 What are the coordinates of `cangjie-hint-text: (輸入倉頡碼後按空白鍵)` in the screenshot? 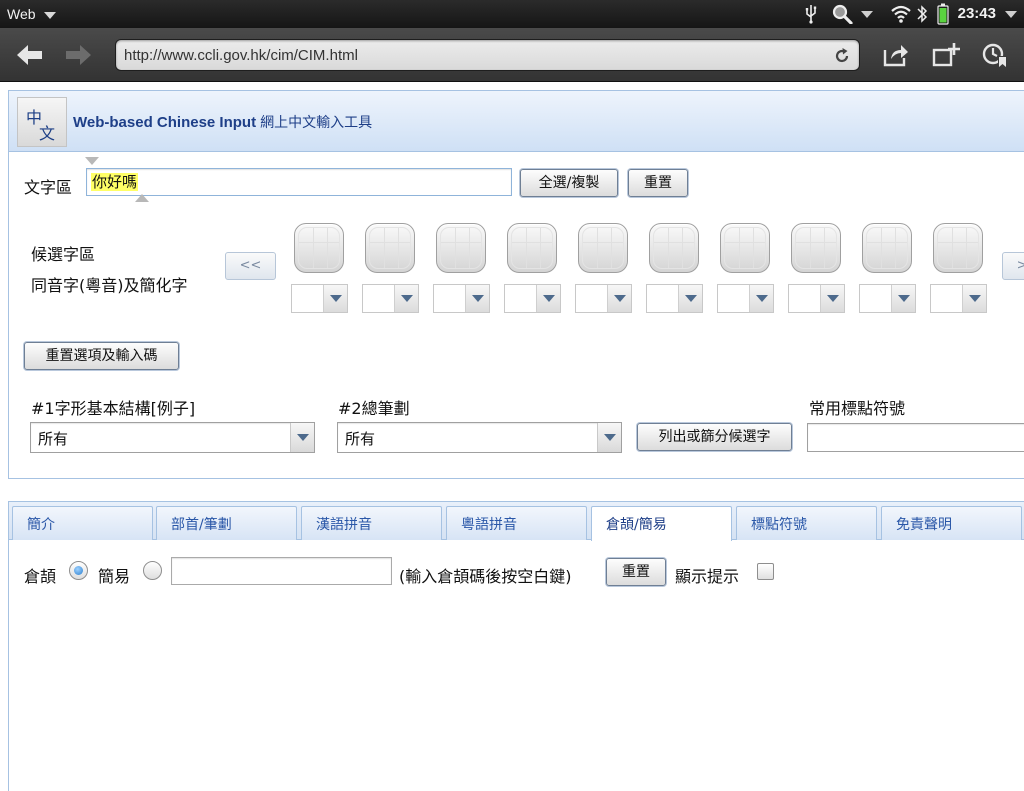 It's located at (485, 576).